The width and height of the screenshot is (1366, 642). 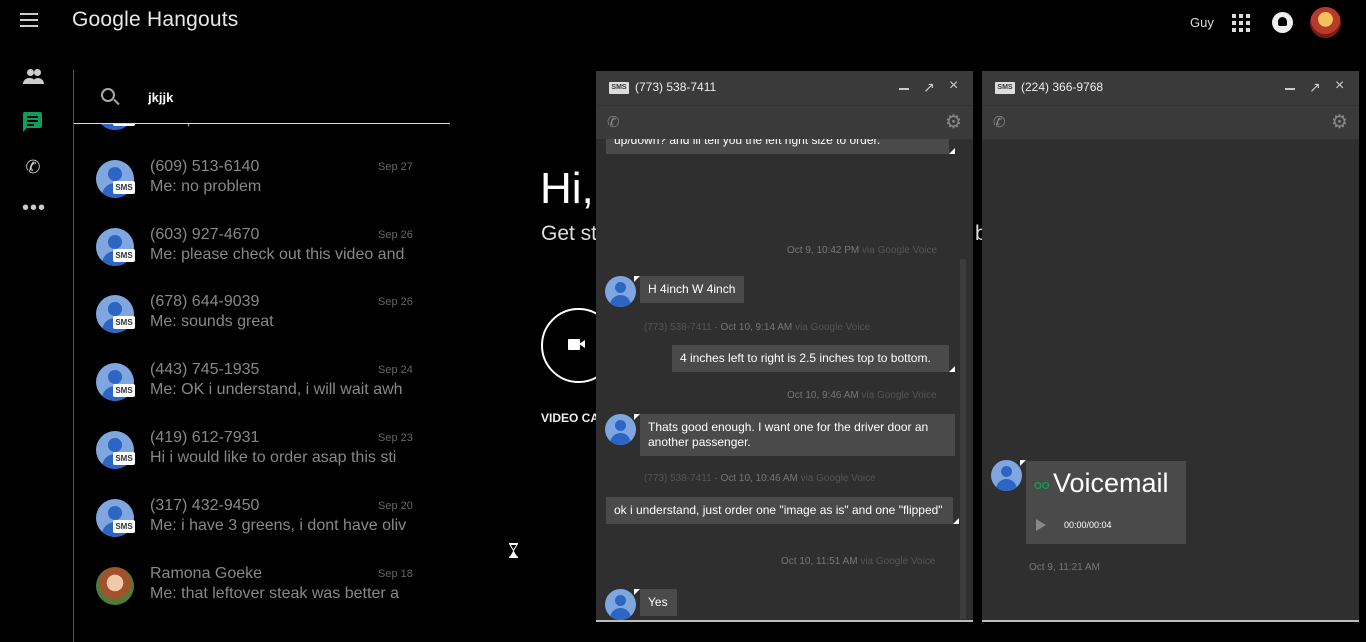 What do you see at coordinates (1170, 621) in the screenshot?
I see `chat-b-input-divider` at bounding box center [1170, 621].